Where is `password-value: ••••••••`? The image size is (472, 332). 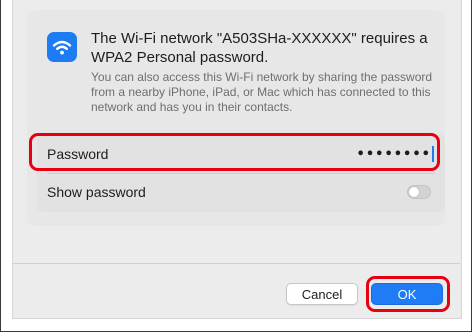 password-value: •••••••• is located at coordinates (394, 154).